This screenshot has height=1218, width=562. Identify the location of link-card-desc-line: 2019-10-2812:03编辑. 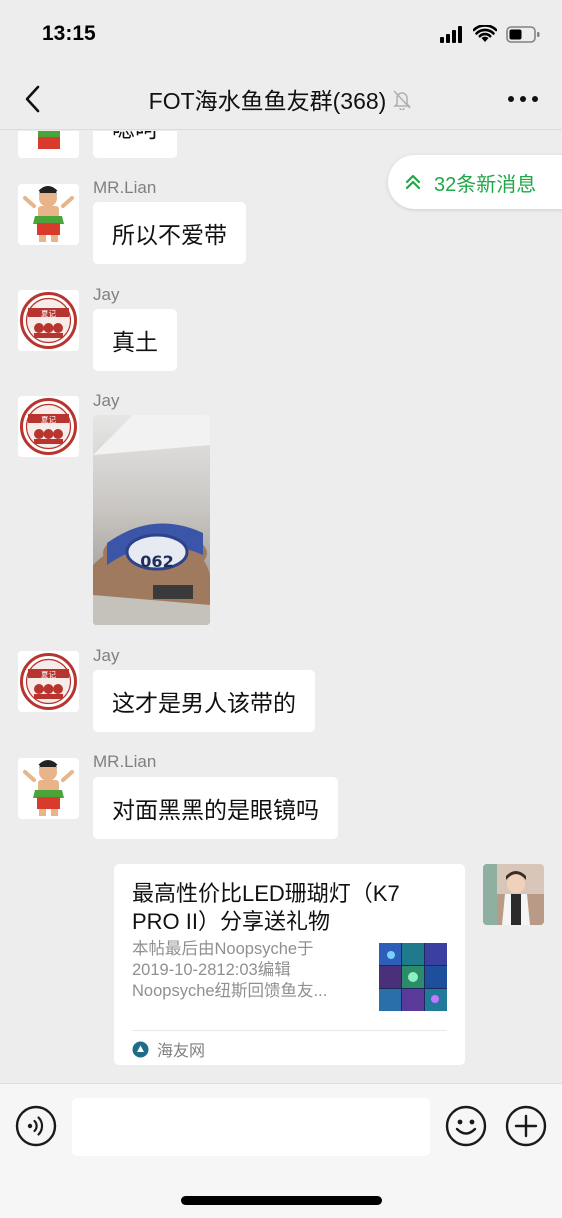
(211, 970).